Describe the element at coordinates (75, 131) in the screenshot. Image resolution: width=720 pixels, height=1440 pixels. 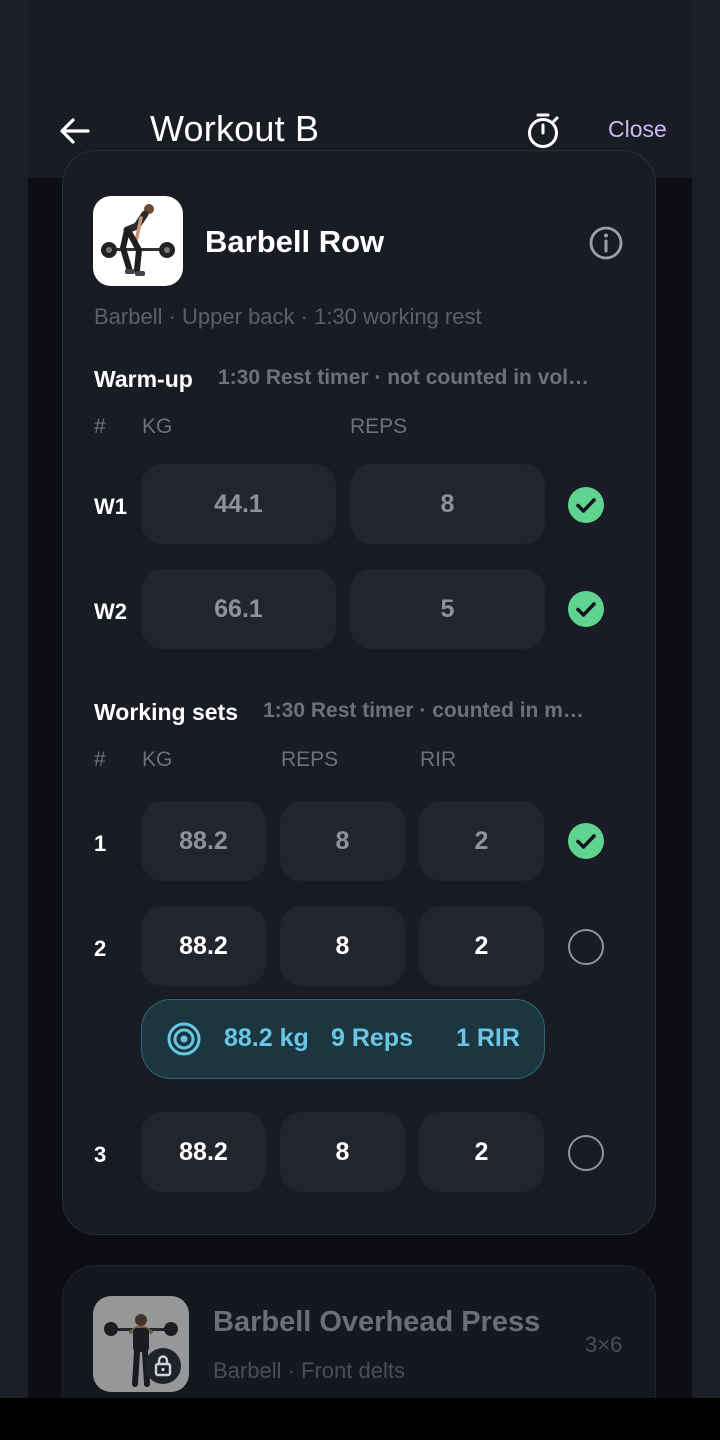
I see `arrow-left-icon` at that location.